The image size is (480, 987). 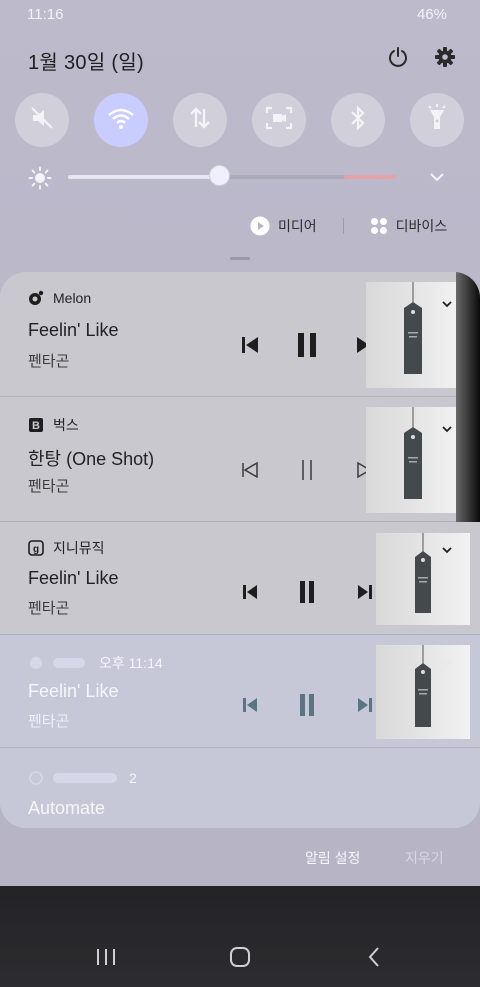 What do you see at coordinates (53, 425) in the screenshot?
I see `notification-app-label: B 벅스` at bounding box center [53, 425].